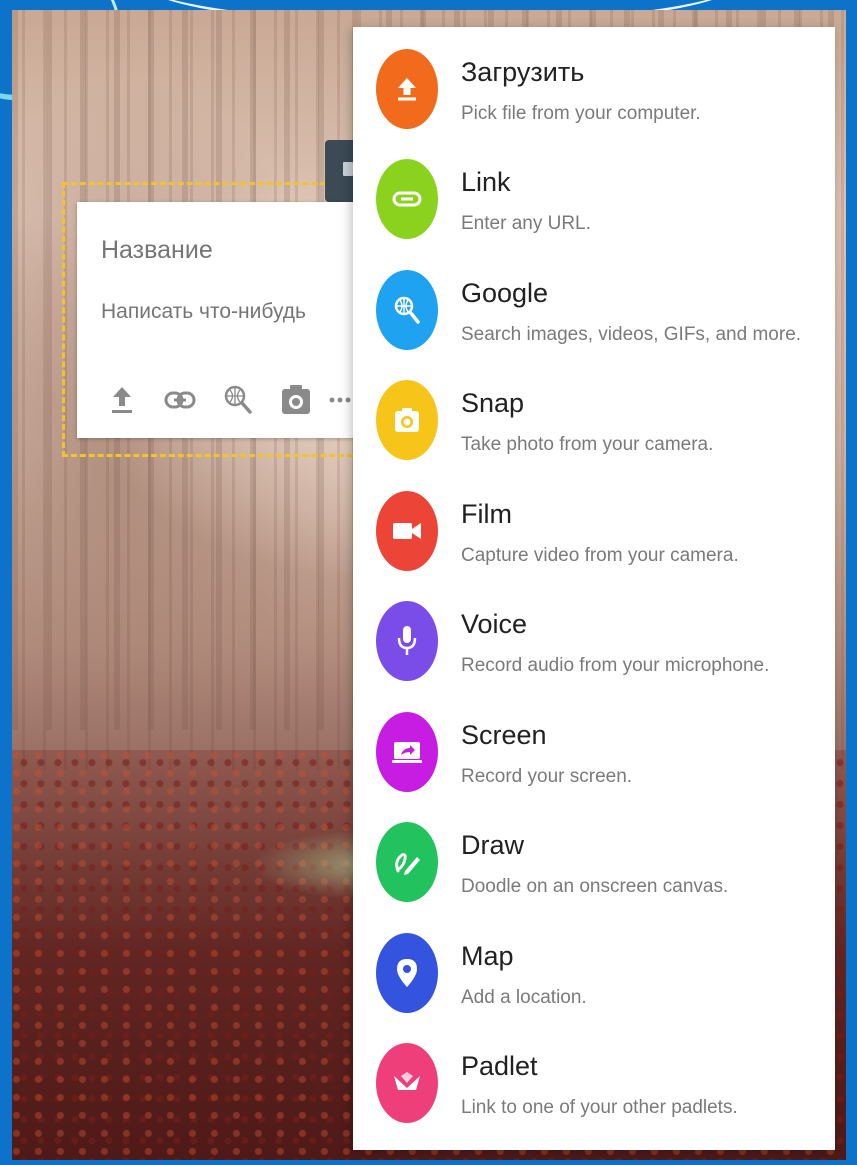 The width and height of the screenshot is (857, 1165). What do you see at coordinates (486, 514) in the screenshot?
I see `menu-item-label: Film` at bounding box center [486, 514].